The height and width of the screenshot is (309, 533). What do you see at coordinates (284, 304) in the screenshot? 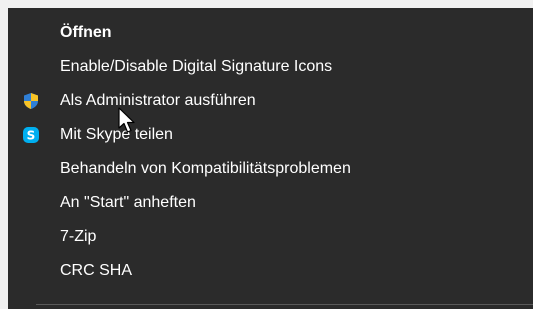
I see `menu-separator` at bounding box center [284, 304].